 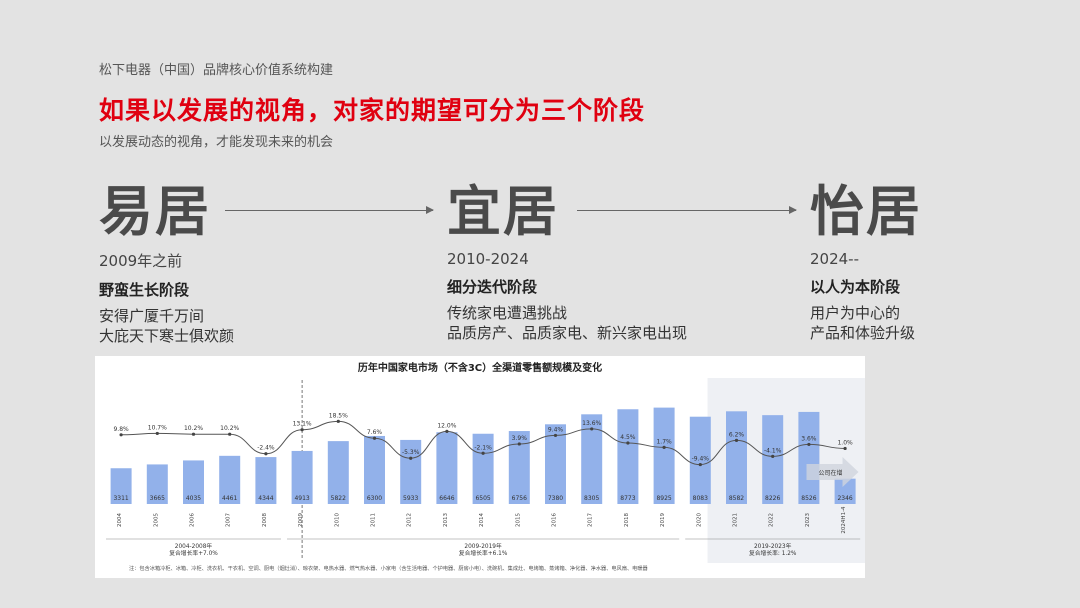 I want to click on x-tick-label: 2024H1-4, so click(x=844, y=520).